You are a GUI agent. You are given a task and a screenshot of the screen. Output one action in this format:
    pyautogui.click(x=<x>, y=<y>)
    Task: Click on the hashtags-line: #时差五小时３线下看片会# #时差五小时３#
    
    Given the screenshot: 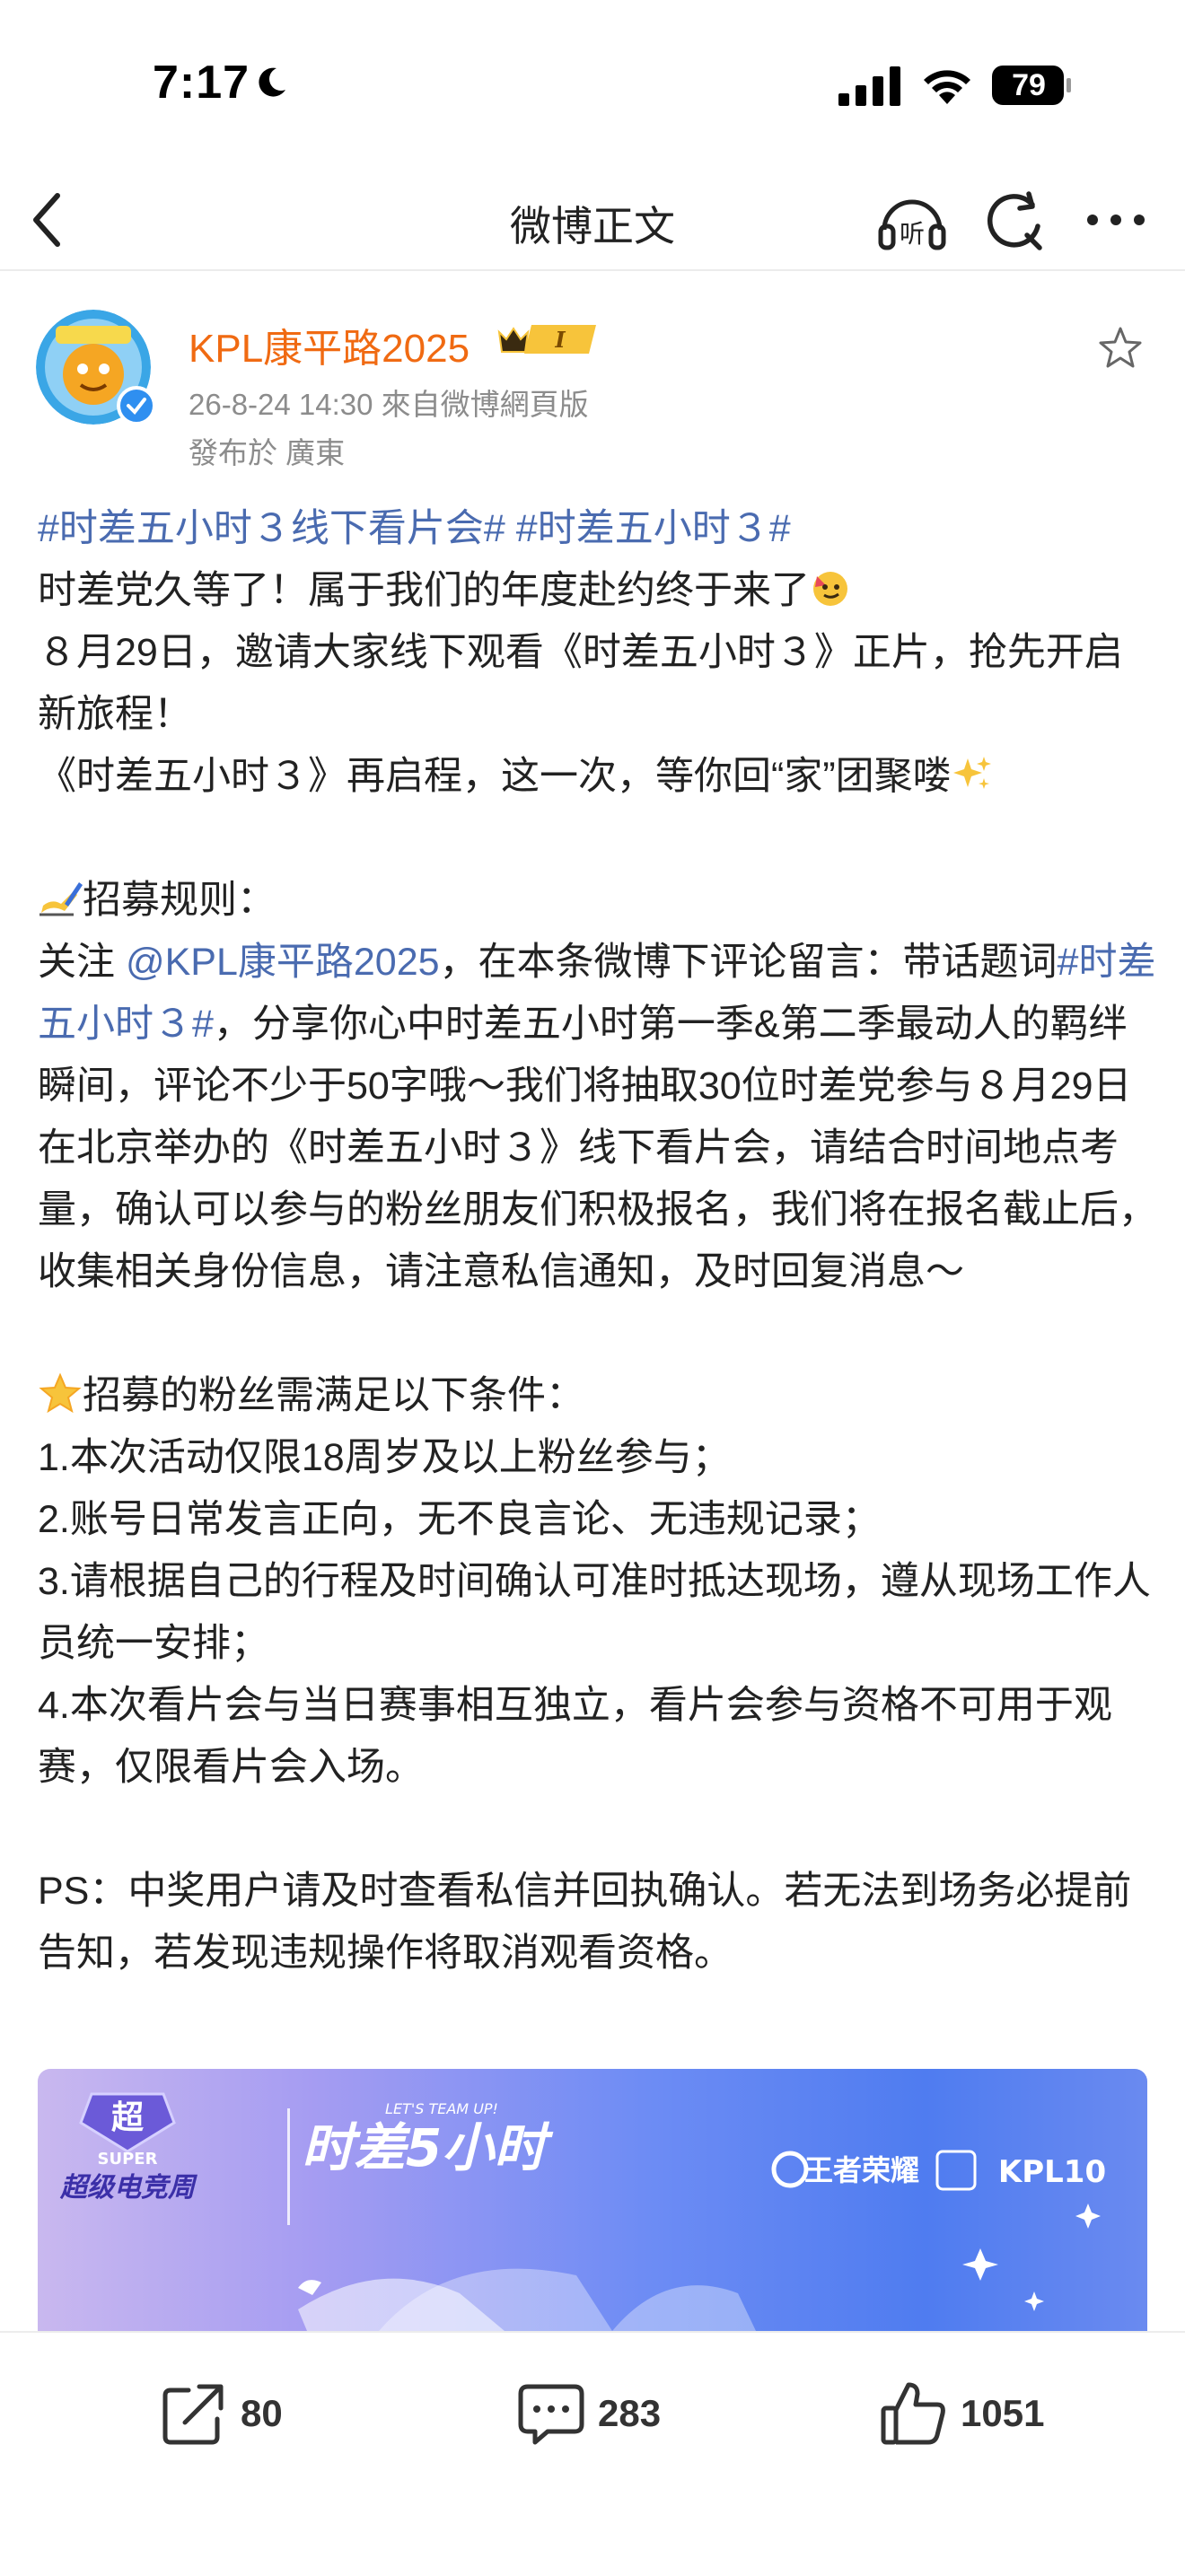 What is the action you would take?
    pyautogui.click(x=599, y=529)
    